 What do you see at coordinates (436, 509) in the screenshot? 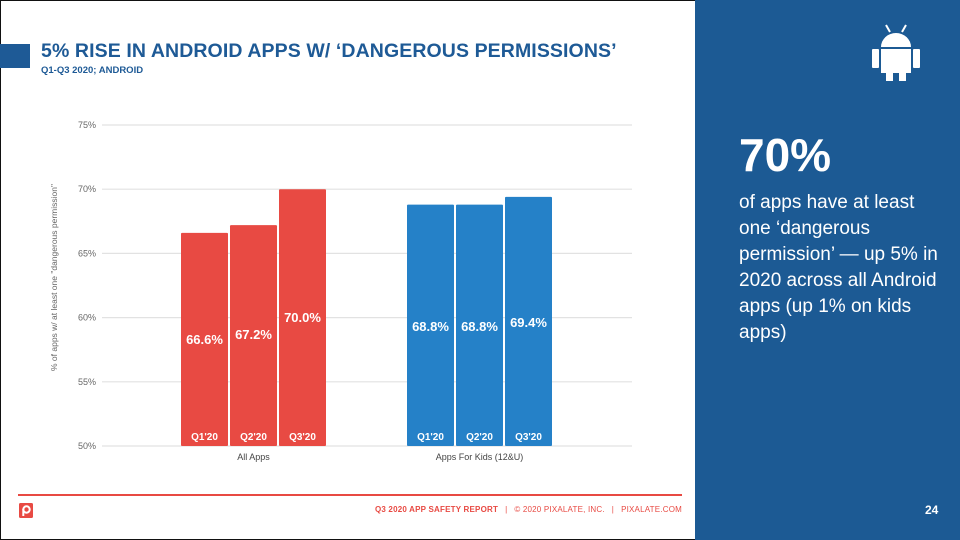
I see `footer-report-title: Q3 2020 APP SAFETY REPORT` at bounding box center [436, 509].